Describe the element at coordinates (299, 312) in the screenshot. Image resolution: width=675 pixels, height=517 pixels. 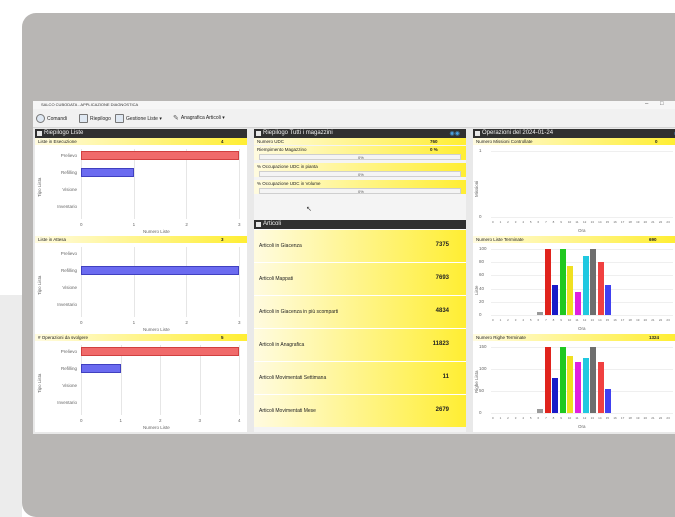
I see `article-label: Articoli in Giacenza in più scomparti` at that location.